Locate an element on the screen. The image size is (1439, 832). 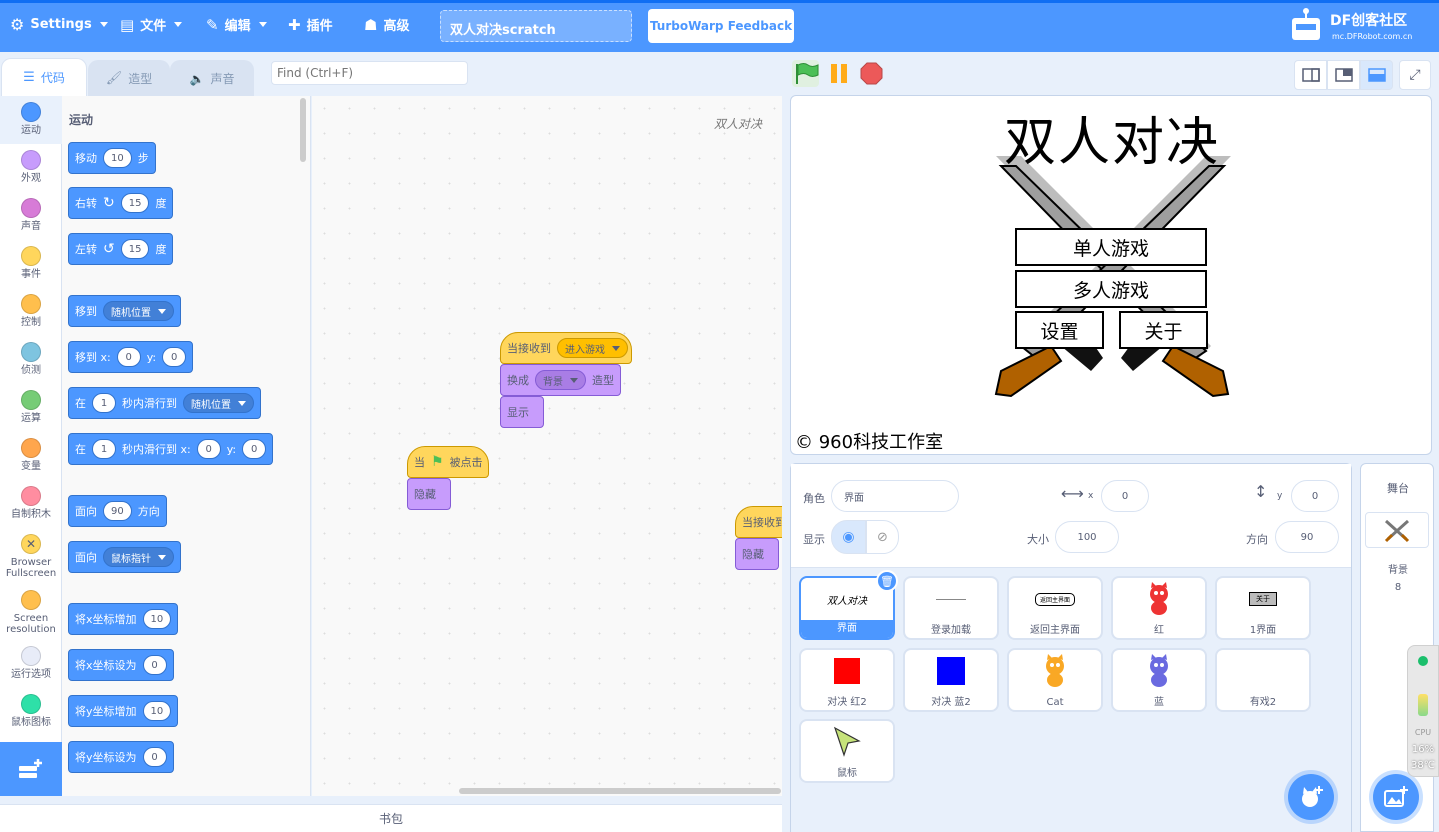
block-goto-xy: 移到 x: 0 y: 0 is located at coordinates (131, 357).